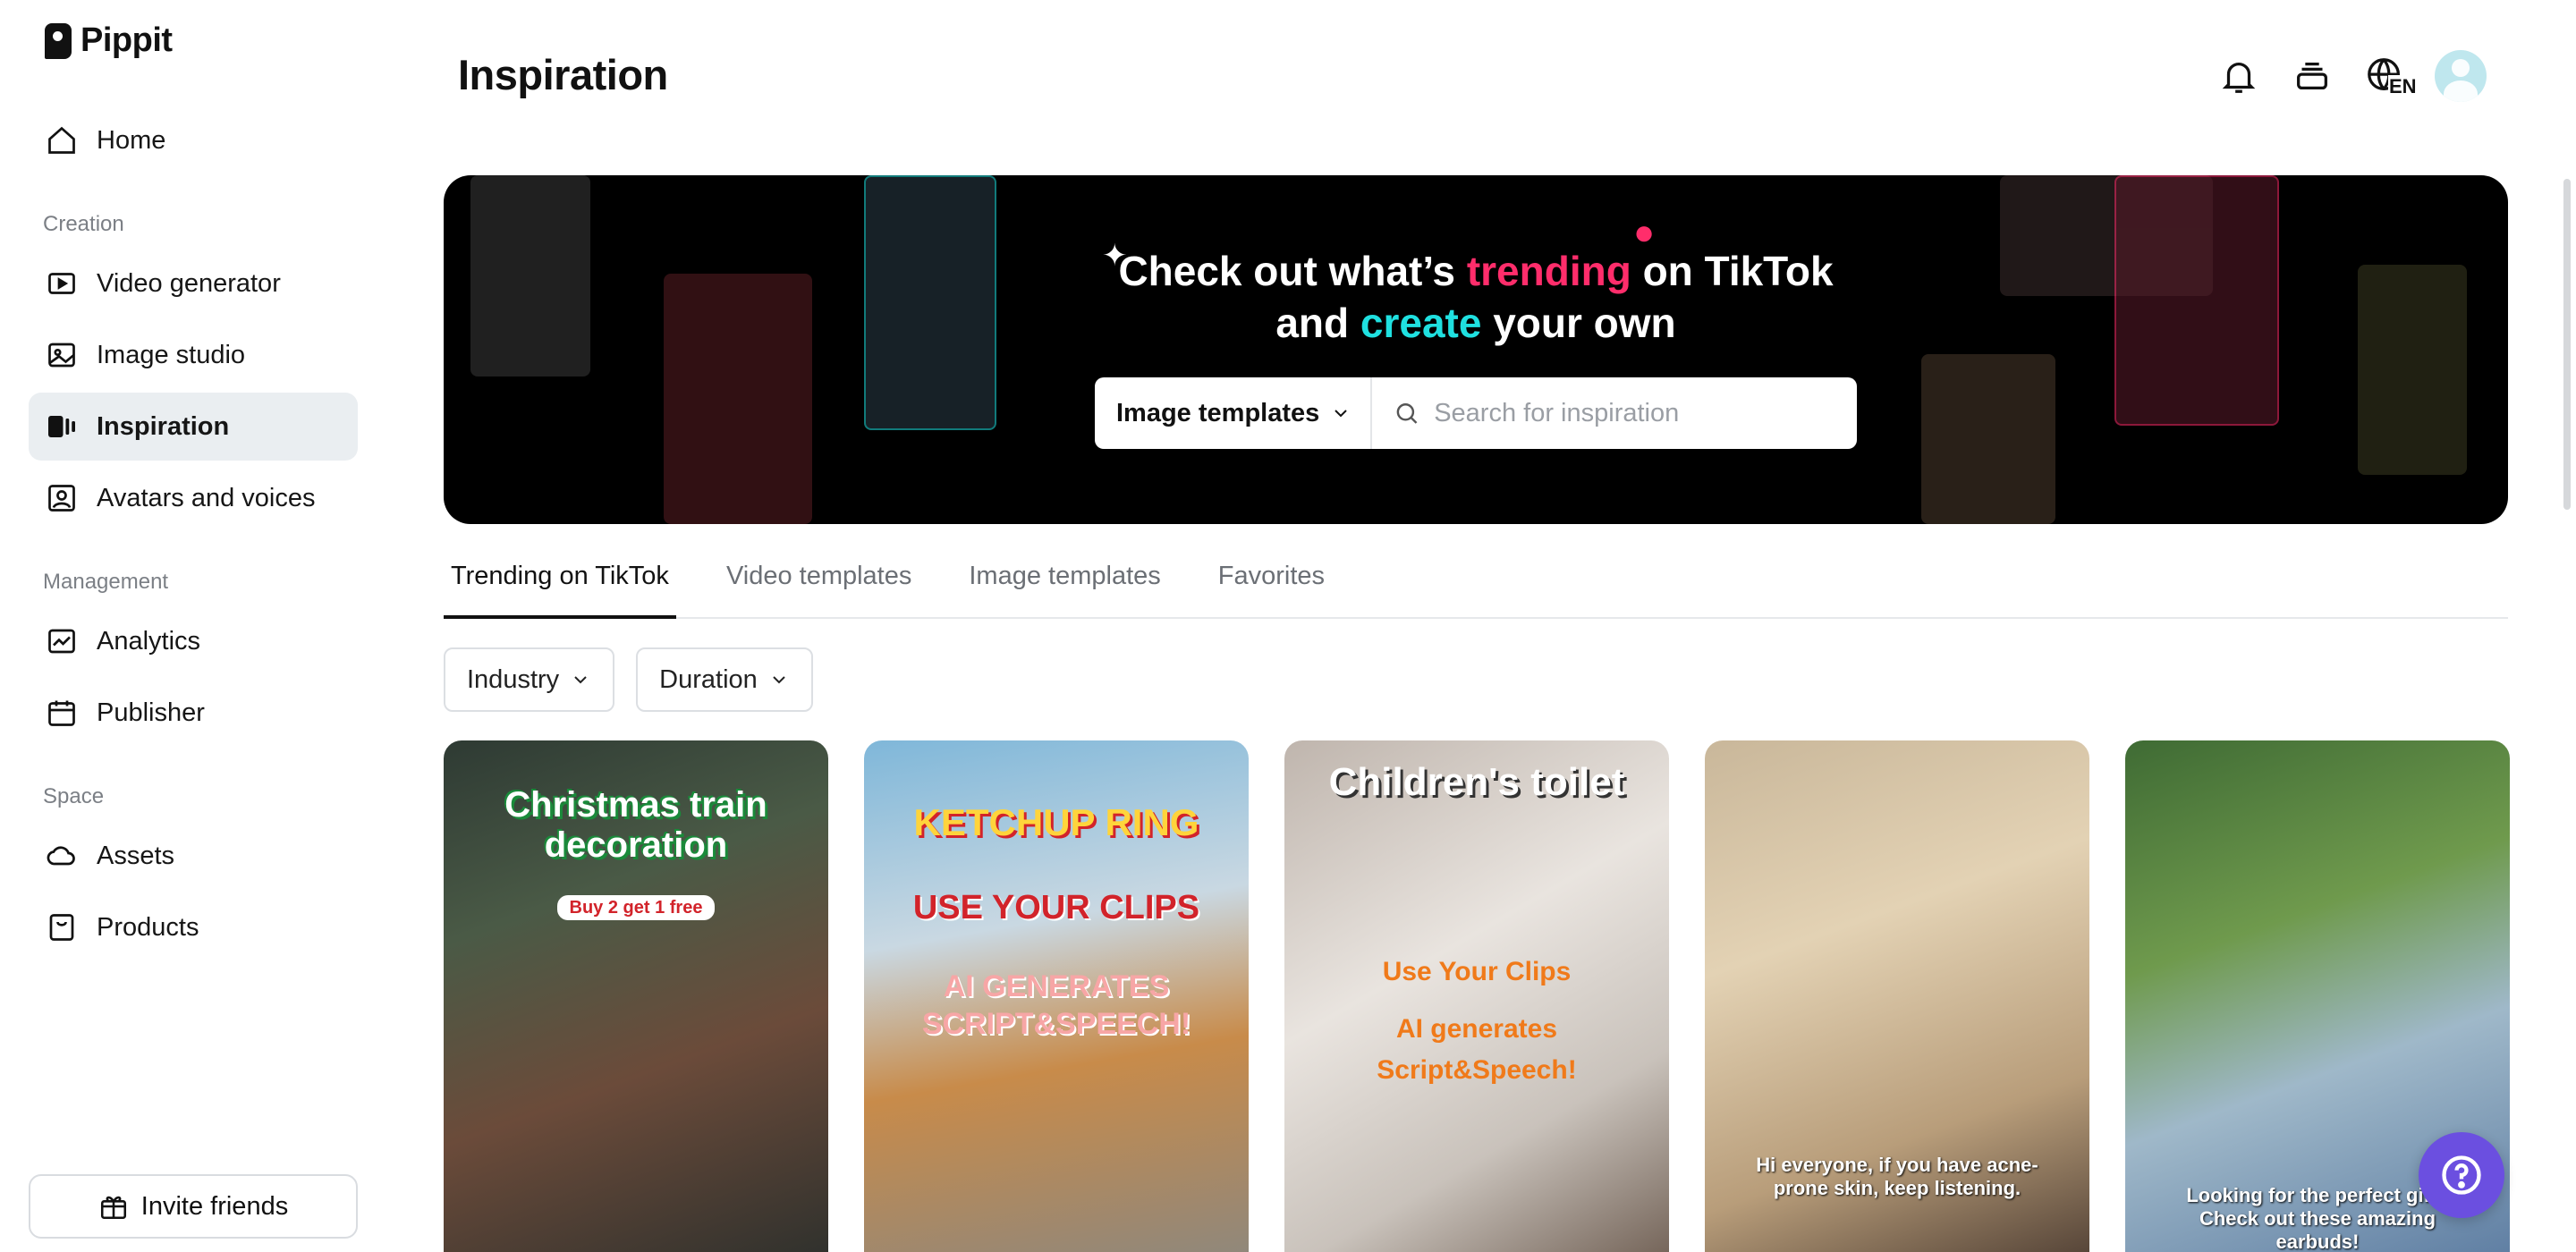 This screenshot has width=2576, height=1252. What do you see at coordinates (560, 585) in the screenshot?
I see `tab-trending-on-tiktok: Trending on TikTok` at bounding box center [560, 585].